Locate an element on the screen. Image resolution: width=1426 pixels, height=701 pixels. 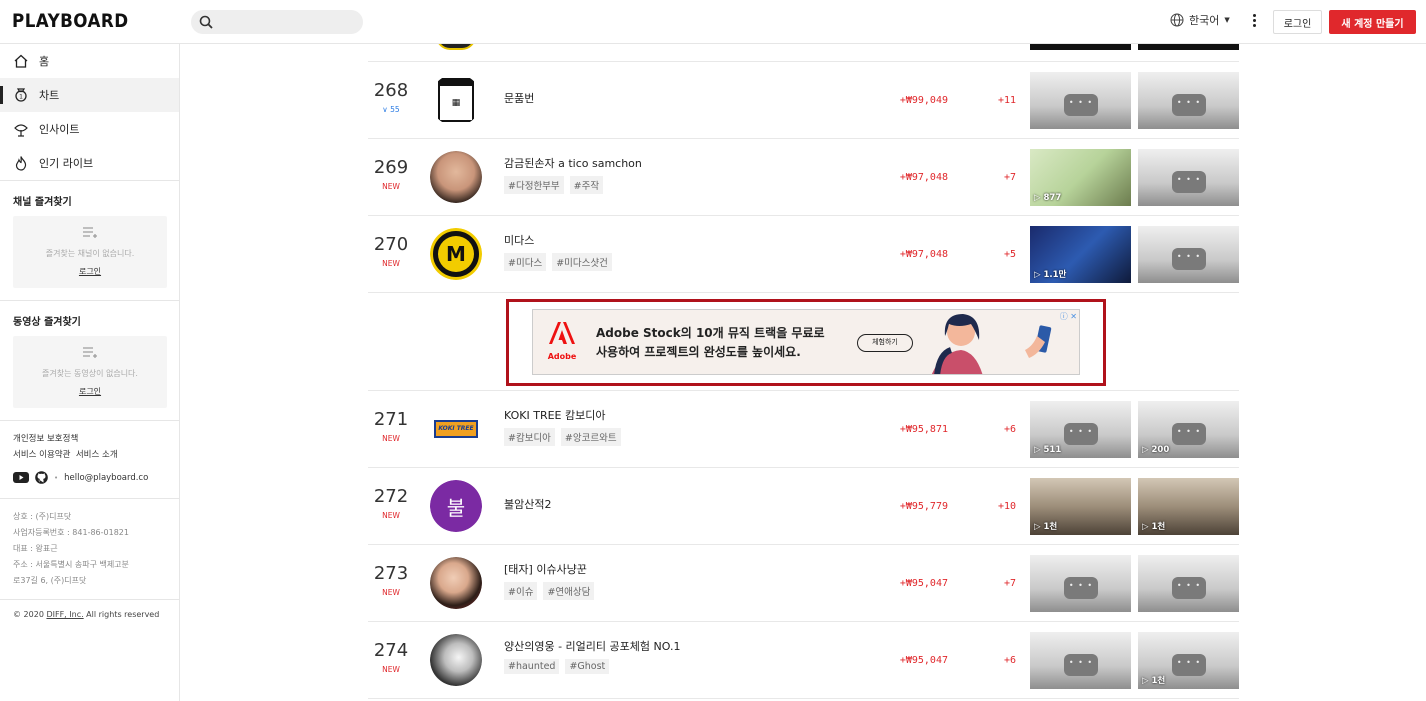
contact-email: hello@playboard.co is located at coordinates (106, 478).